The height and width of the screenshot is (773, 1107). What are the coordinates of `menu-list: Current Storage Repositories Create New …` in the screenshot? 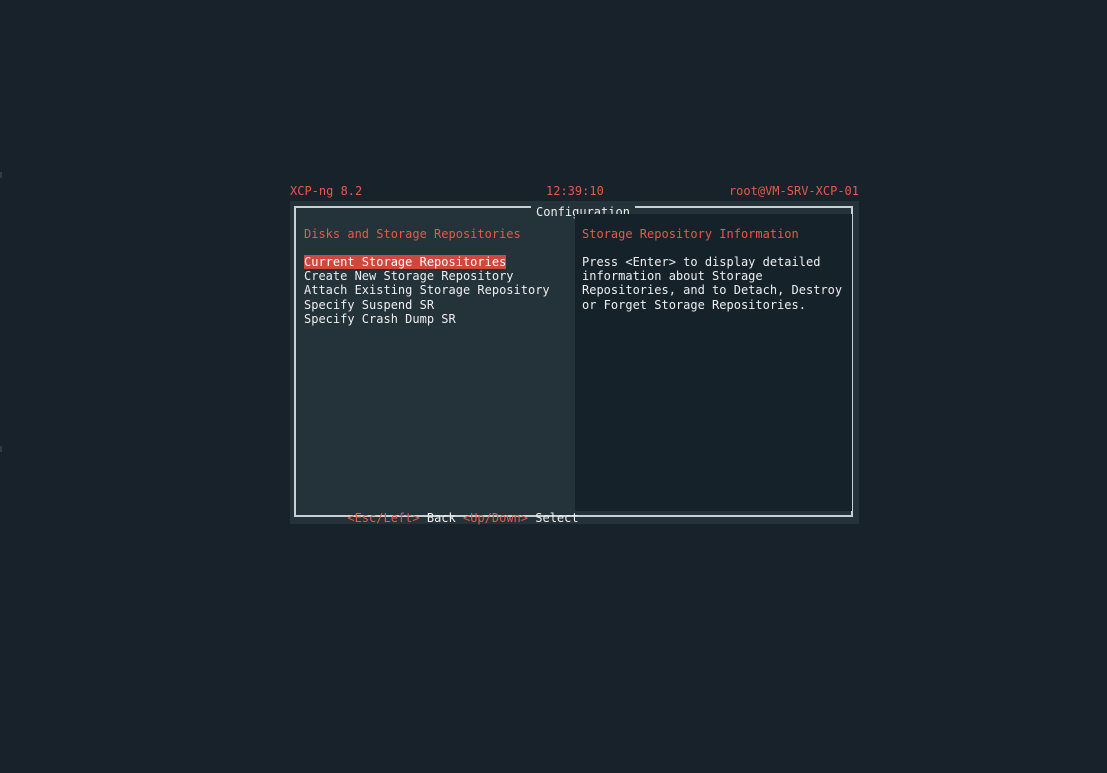 It's located at (427, 290).